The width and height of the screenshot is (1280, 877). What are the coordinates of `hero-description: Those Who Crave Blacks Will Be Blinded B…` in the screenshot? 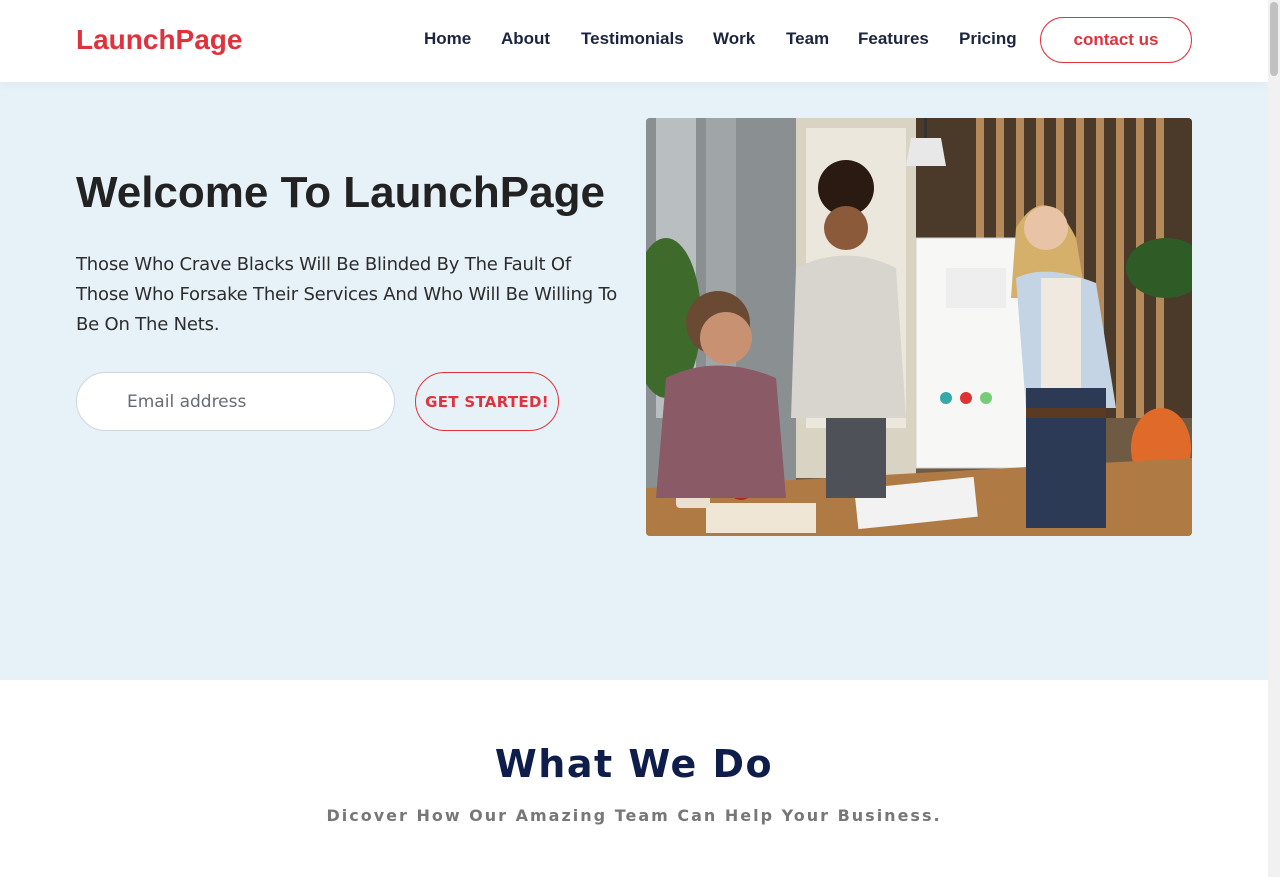 It's located at (347, 294).